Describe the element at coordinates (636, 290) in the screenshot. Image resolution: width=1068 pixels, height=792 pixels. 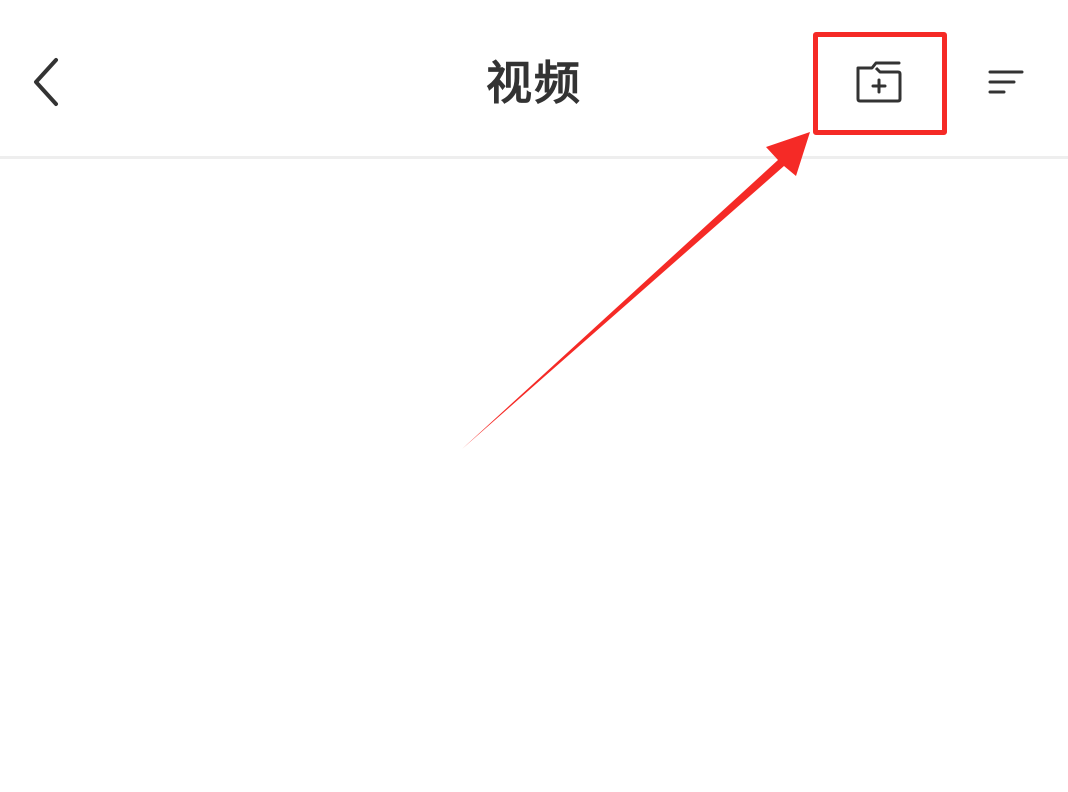
I see `annotation-arrow` at that location.